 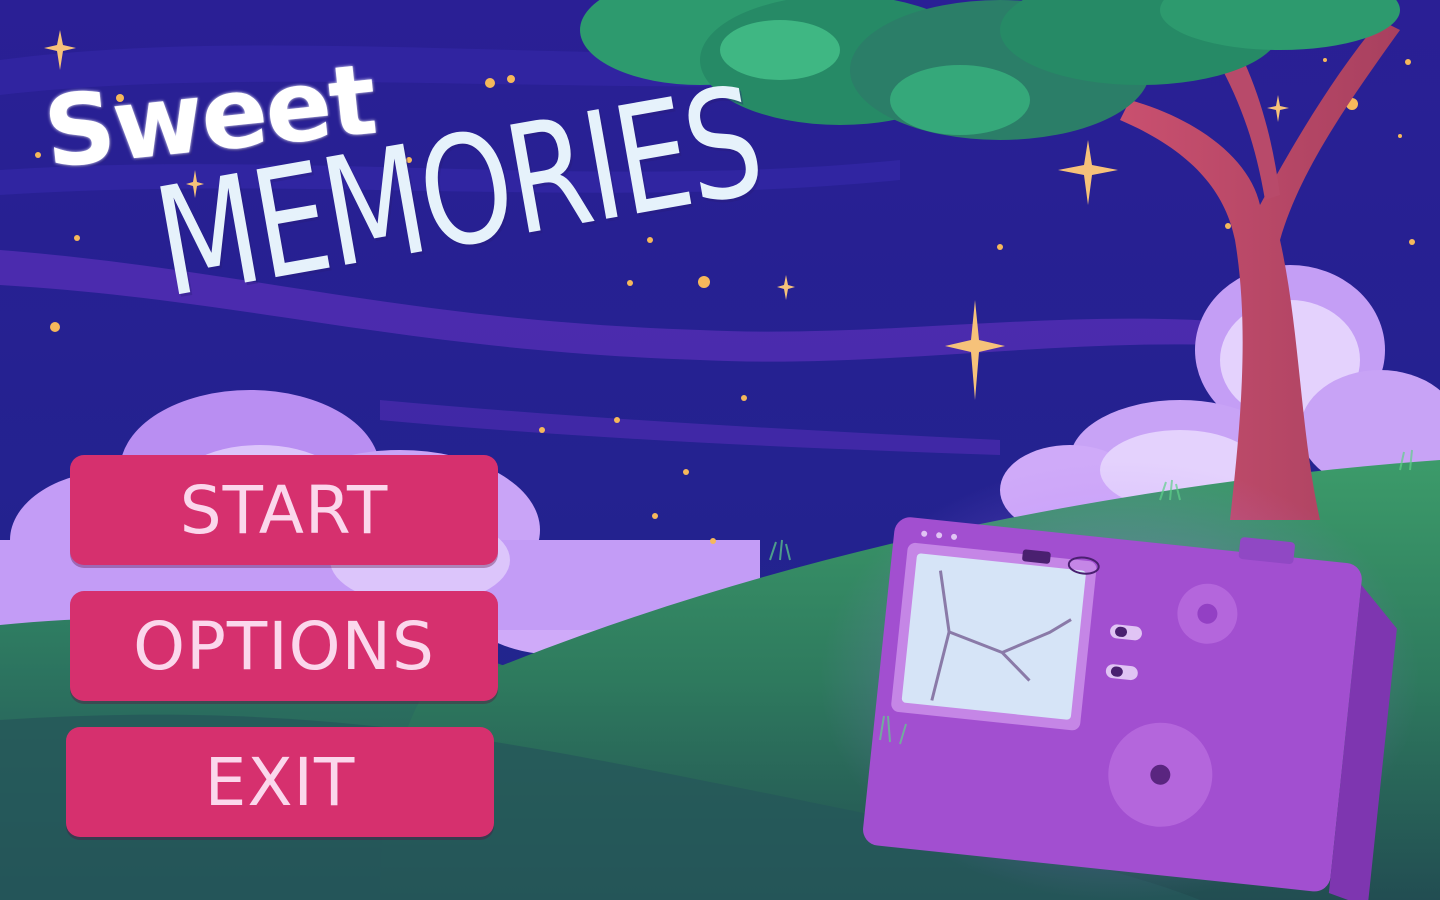 I want to click on options-button: OPTIONS, so click(x=284, y=646).